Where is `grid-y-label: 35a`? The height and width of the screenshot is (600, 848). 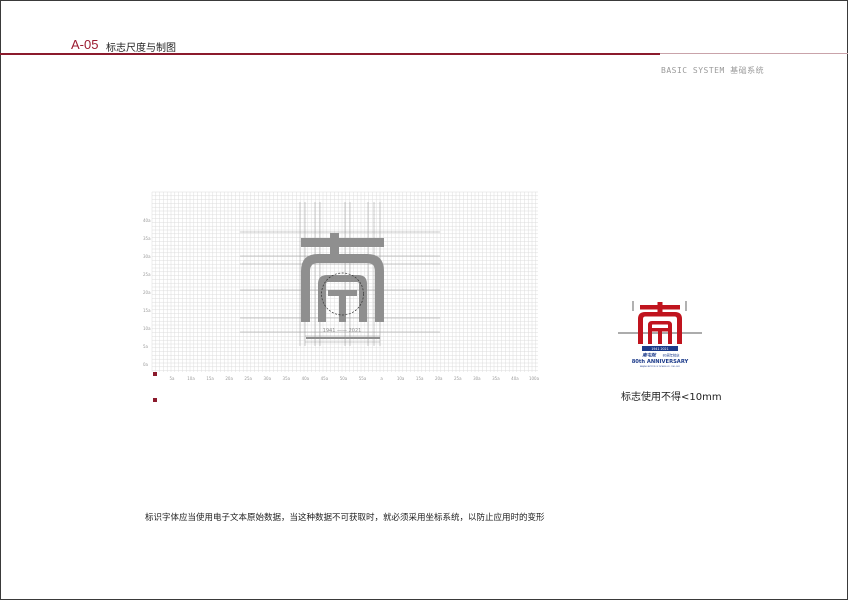 grid-y-label: 35a is located at coordinates (147, 238).